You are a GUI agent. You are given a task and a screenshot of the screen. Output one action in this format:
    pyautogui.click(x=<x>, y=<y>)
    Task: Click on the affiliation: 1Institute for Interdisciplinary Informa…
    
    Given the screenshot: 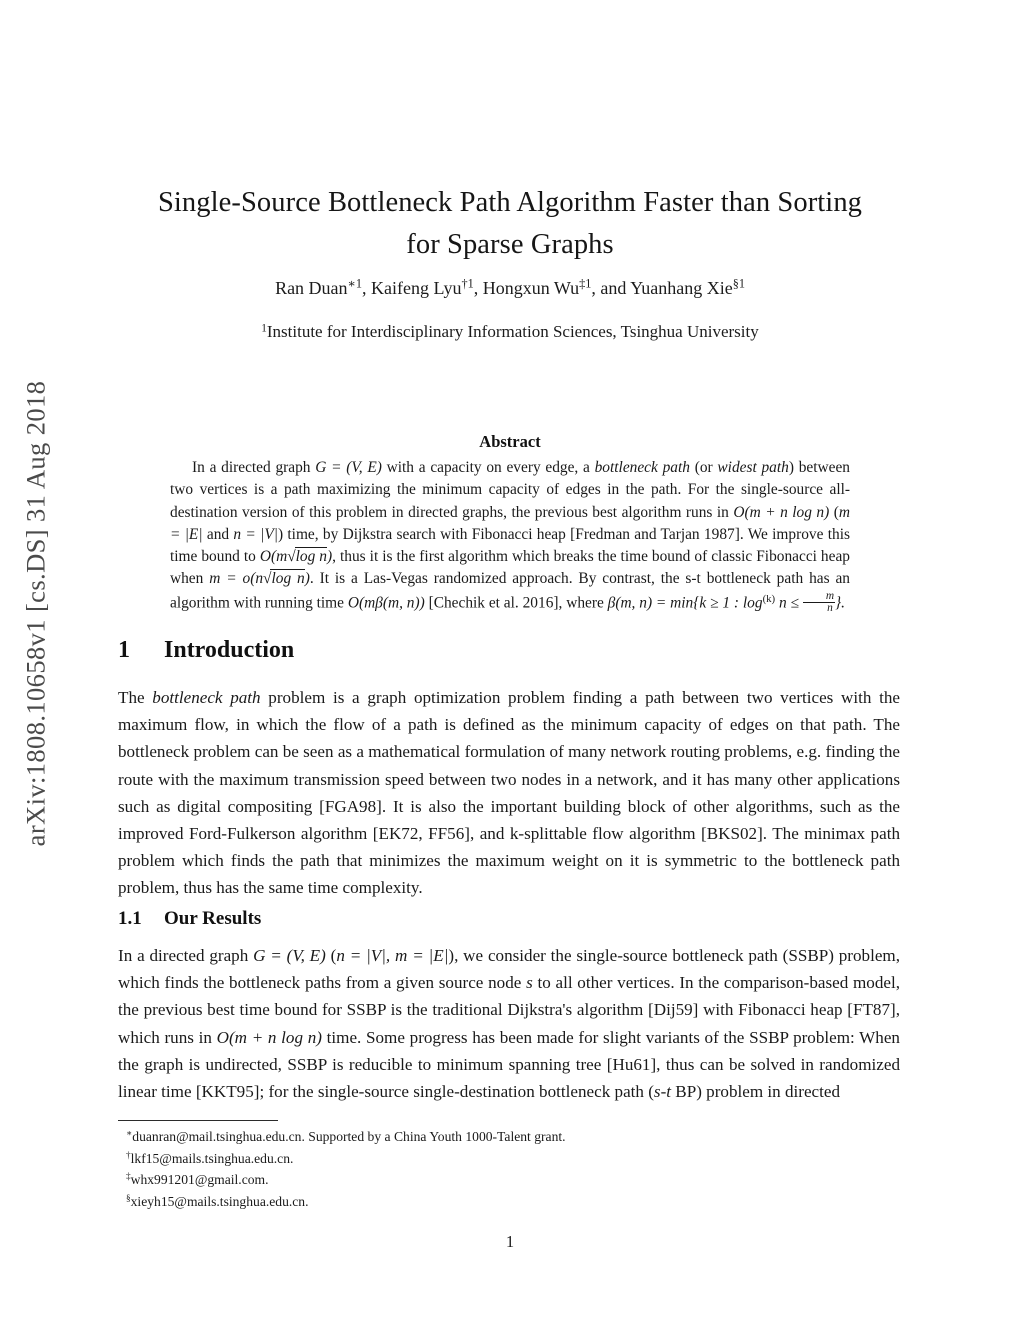 What is the action you would take?
    pyautogui.click(x=510, y=332)
    